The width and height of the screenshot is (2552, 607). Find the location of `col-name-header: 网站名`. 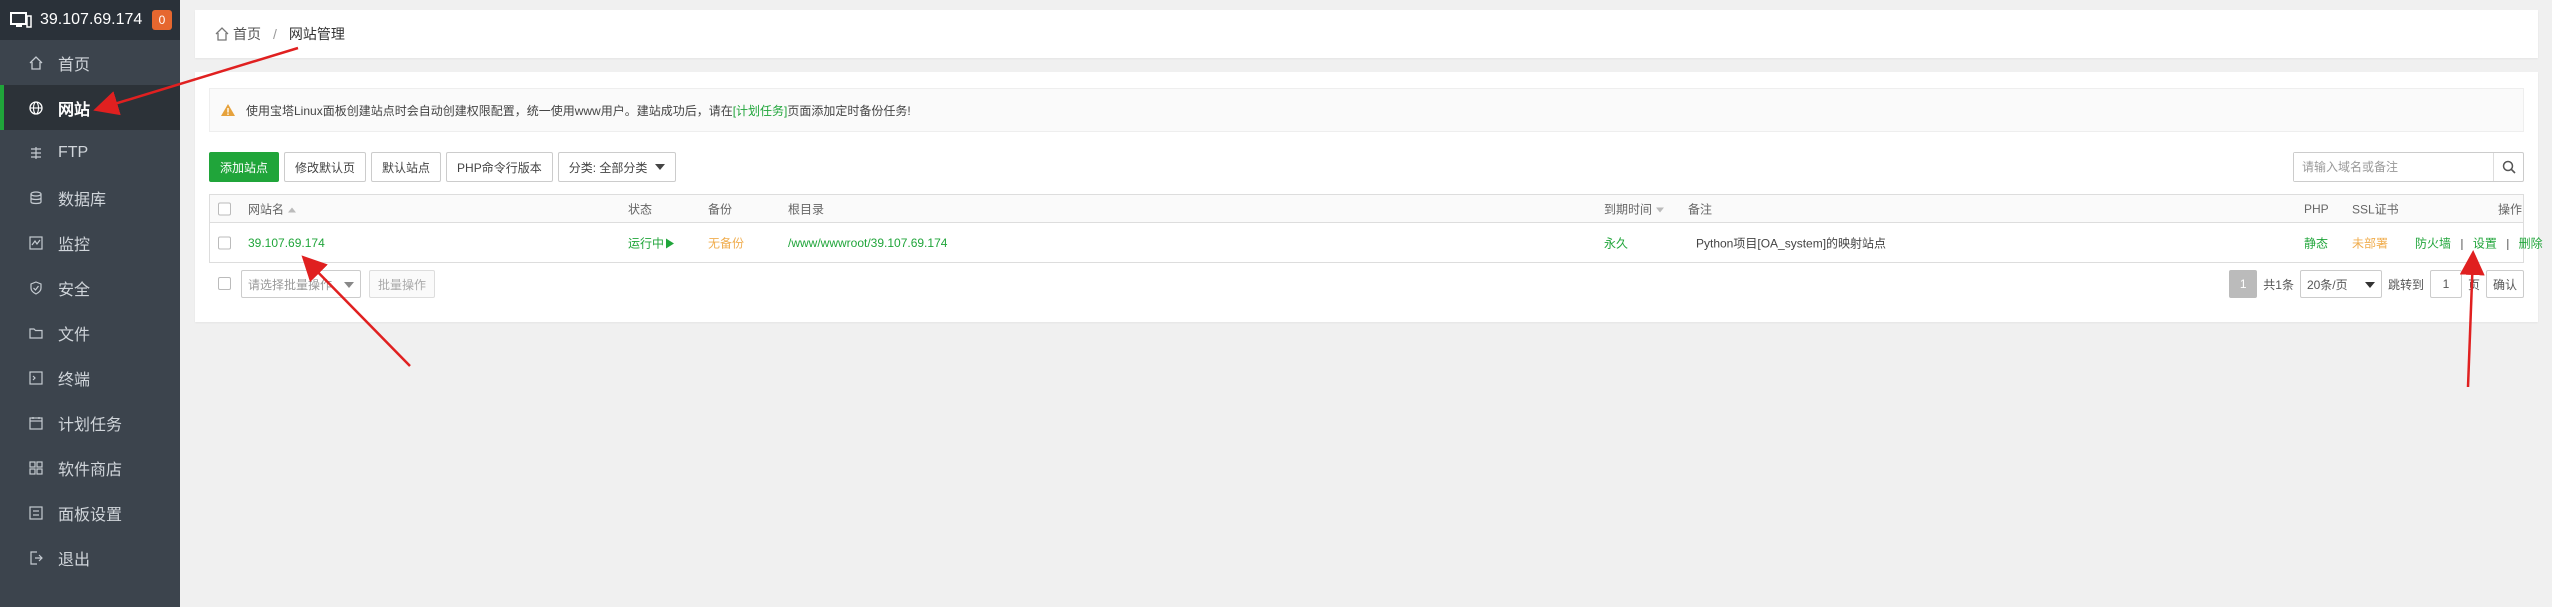

col-name-header: 网站名 is located at coordinates (272, 208).